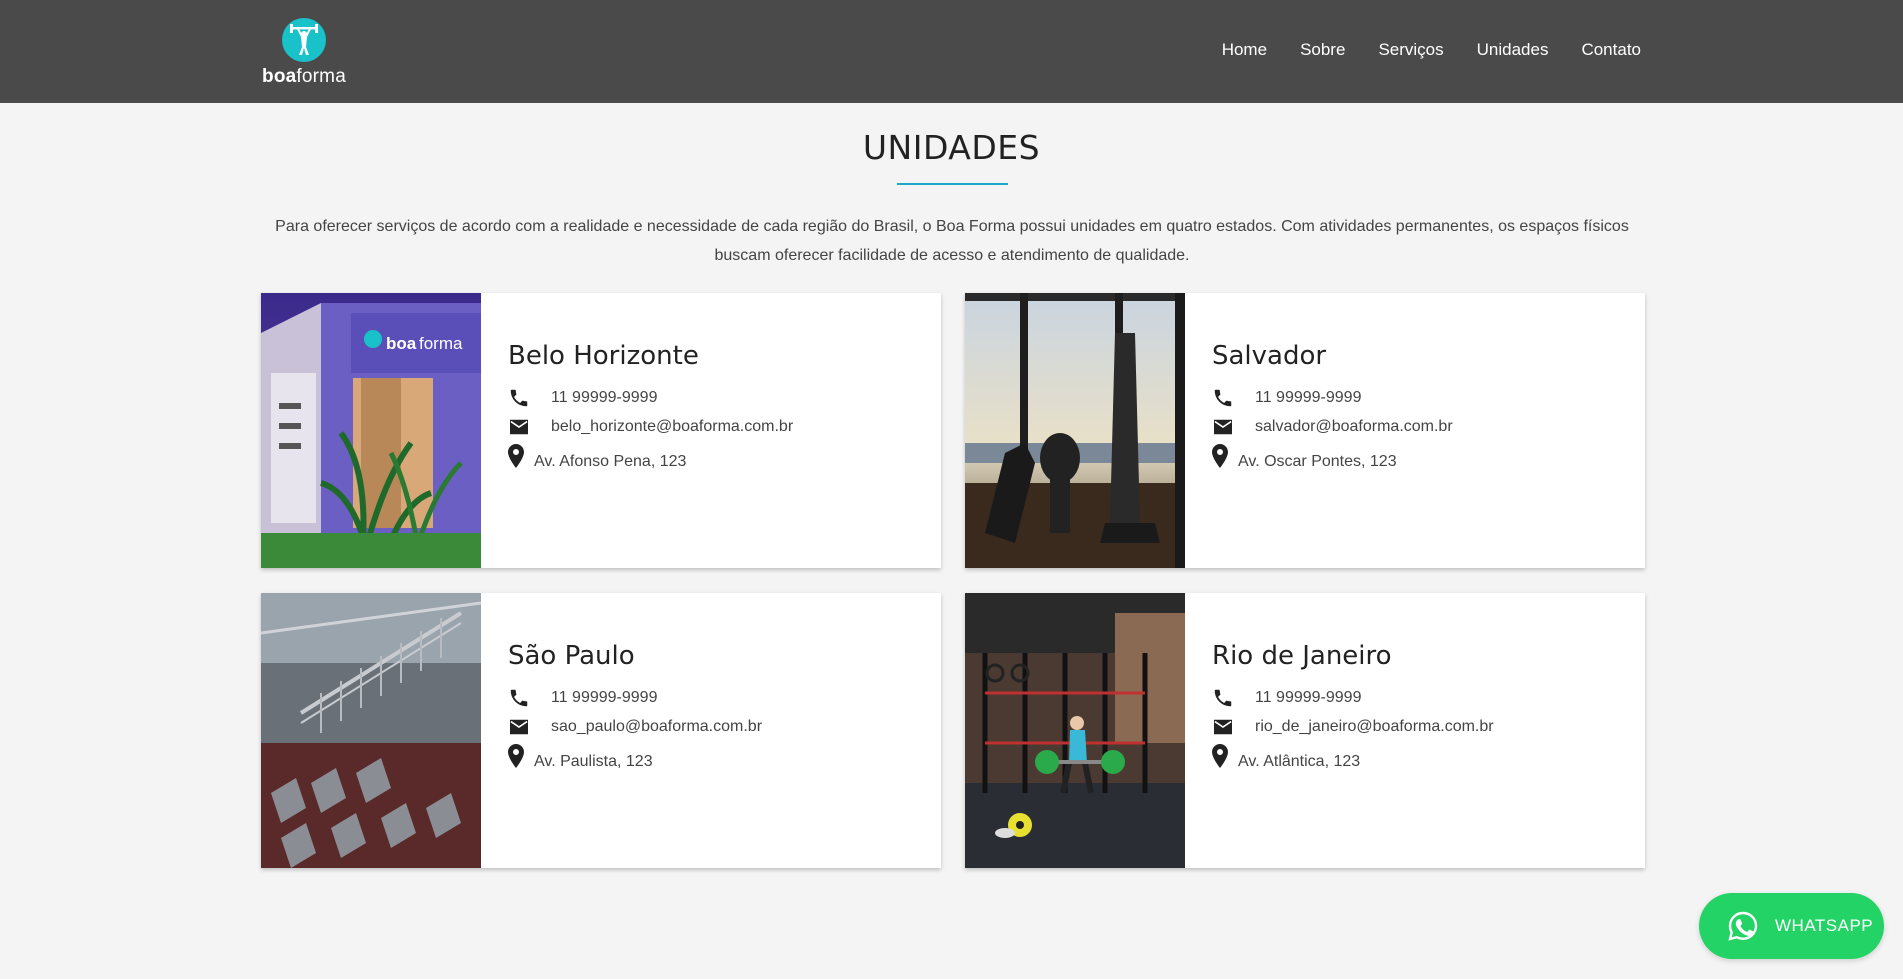 The height and width of the screenshot is (979, 1903). What do you see at coordinates (1513, 50) in the screenshot?
I see `nav-unidades: Unidades` at bounding box center [1513, 50].